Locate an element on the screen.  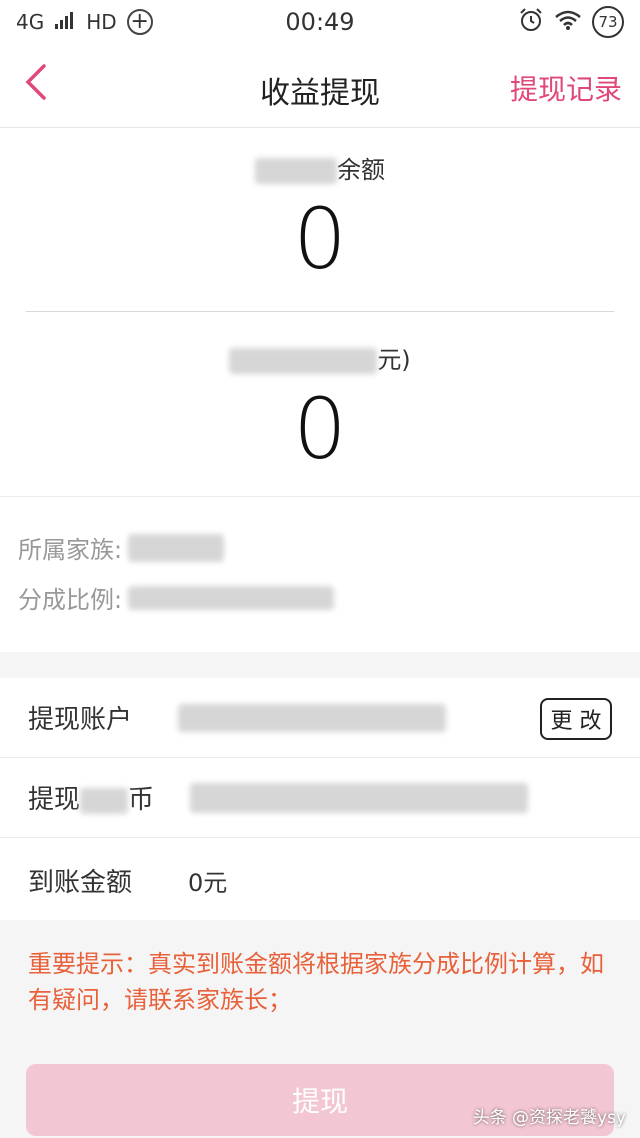
nav-bar: 收益提现 提现记录 is located at coordinates (320, 86).